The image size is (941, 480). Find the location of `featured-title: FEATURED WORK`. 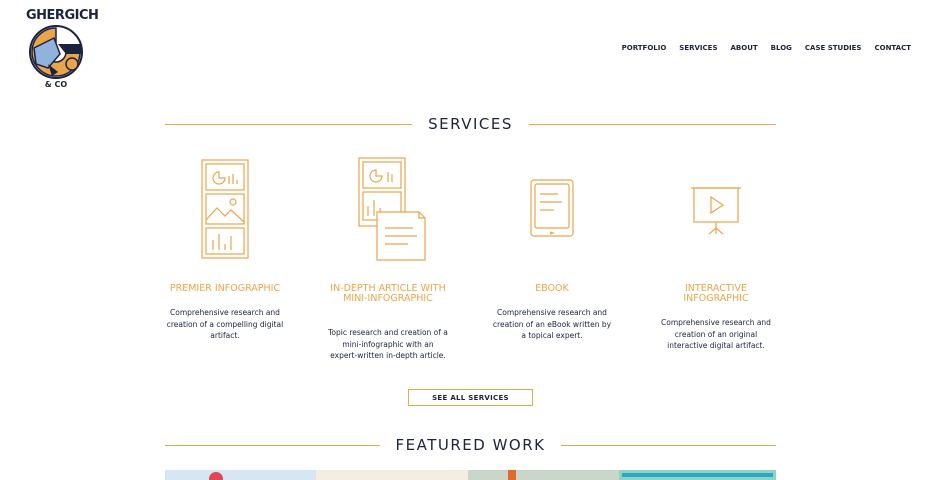

featured-title: FEATURED WORK is located at coordinates (470, 445).